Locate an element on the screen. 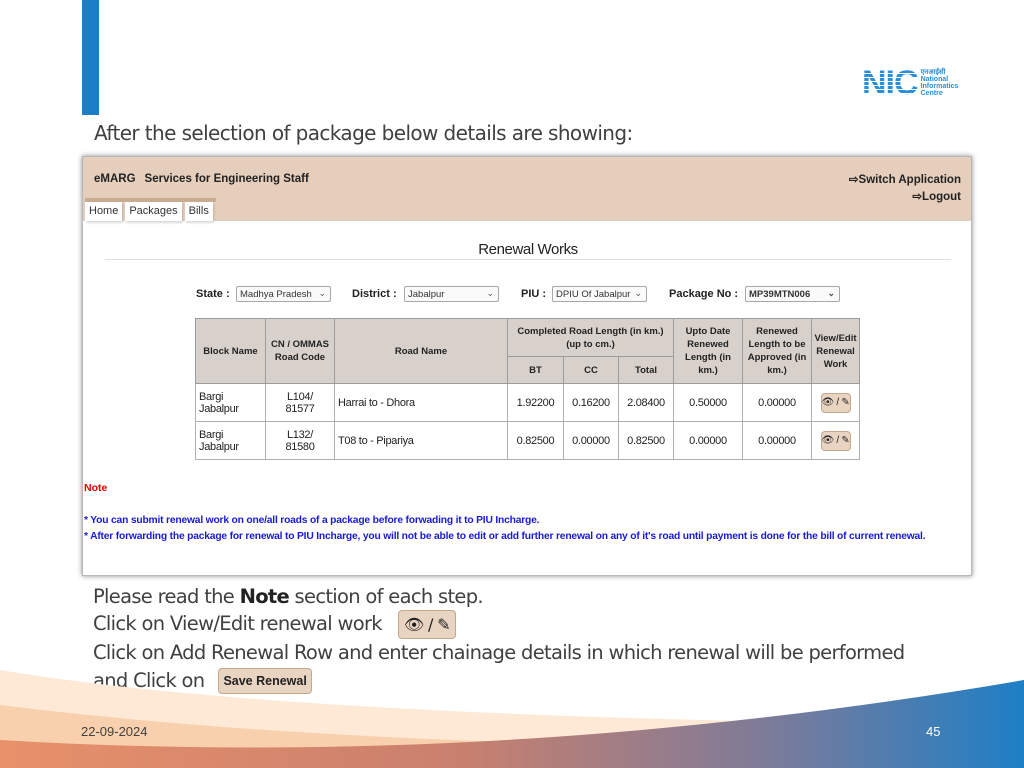  nav-tab-bills: Bills is located at coordinates (198, 211).